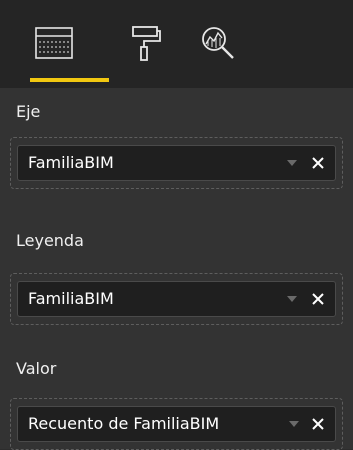  I want to click on paint-roller-icon, so click(146, 43).